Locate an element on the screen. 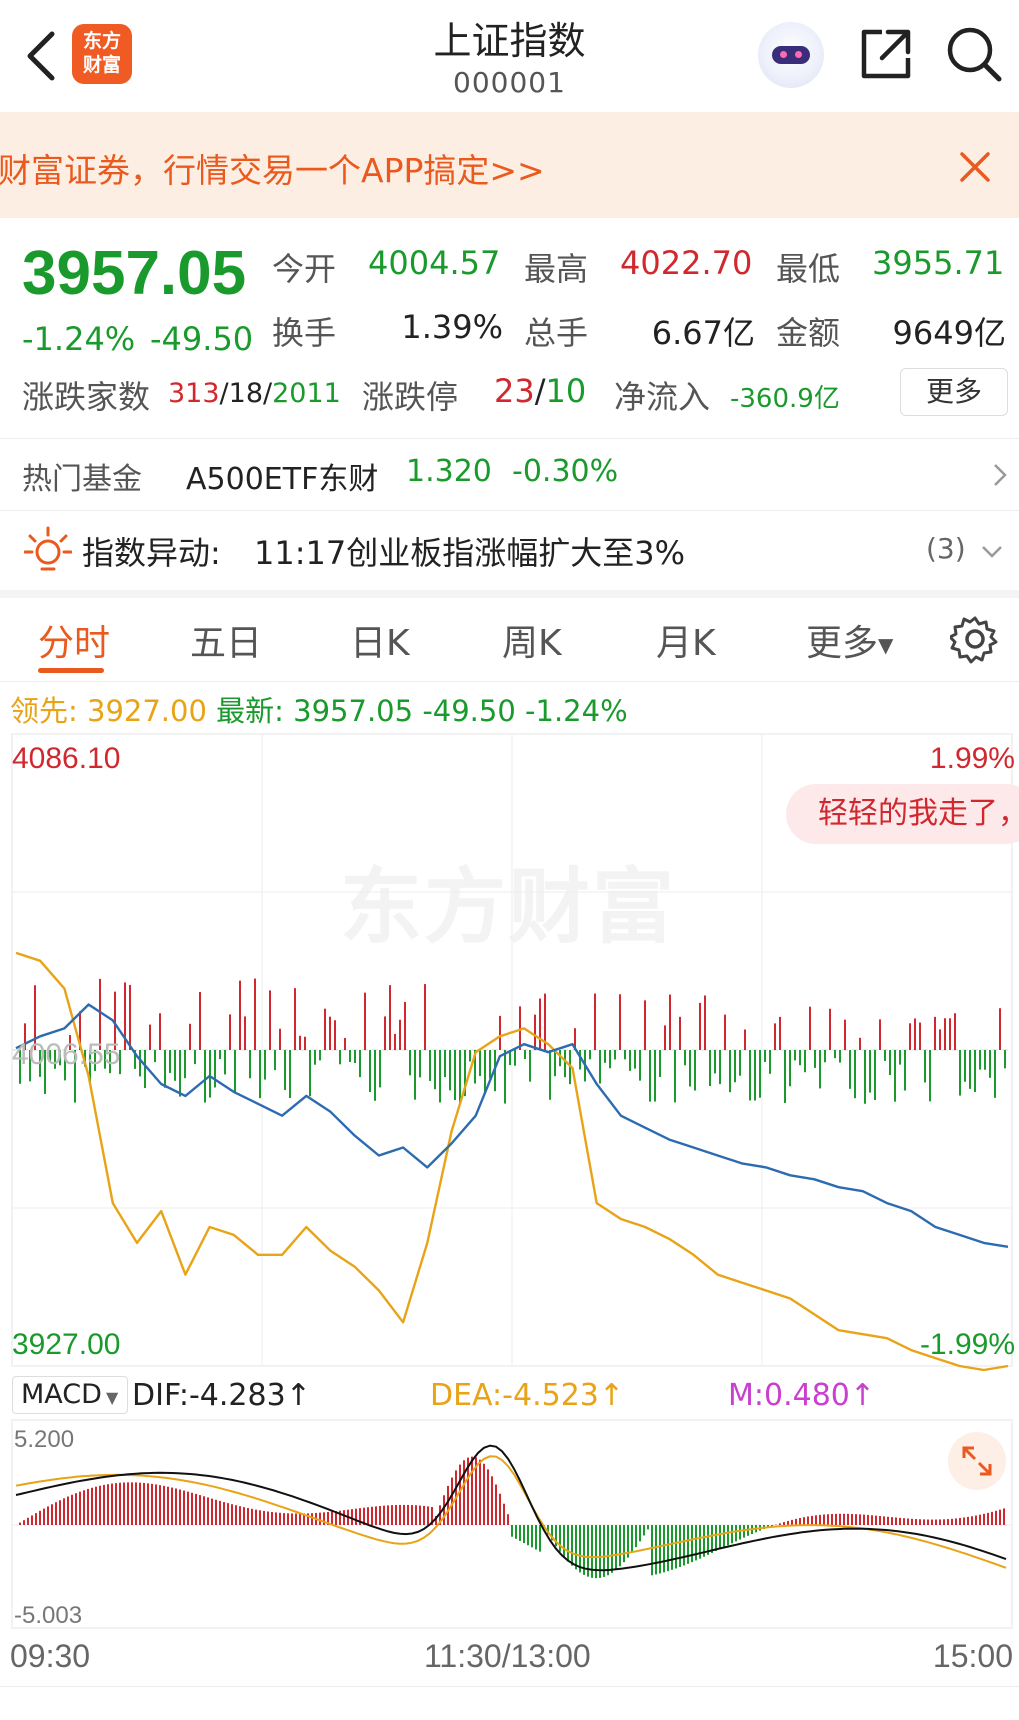 This screenshot has width=1019, height=1720. macd-frame is located at coordinates (512, 1524).